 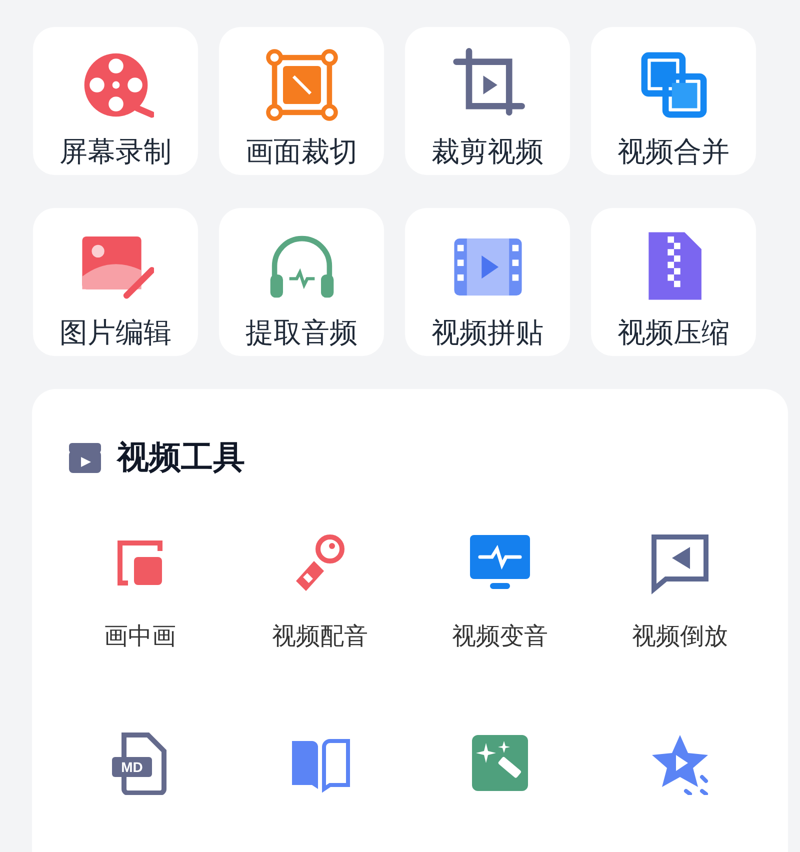 What do you see at coordinates (181, 457) in the screenshot?
I see `section-title: 视频工具` at bounding box center [181, 457].